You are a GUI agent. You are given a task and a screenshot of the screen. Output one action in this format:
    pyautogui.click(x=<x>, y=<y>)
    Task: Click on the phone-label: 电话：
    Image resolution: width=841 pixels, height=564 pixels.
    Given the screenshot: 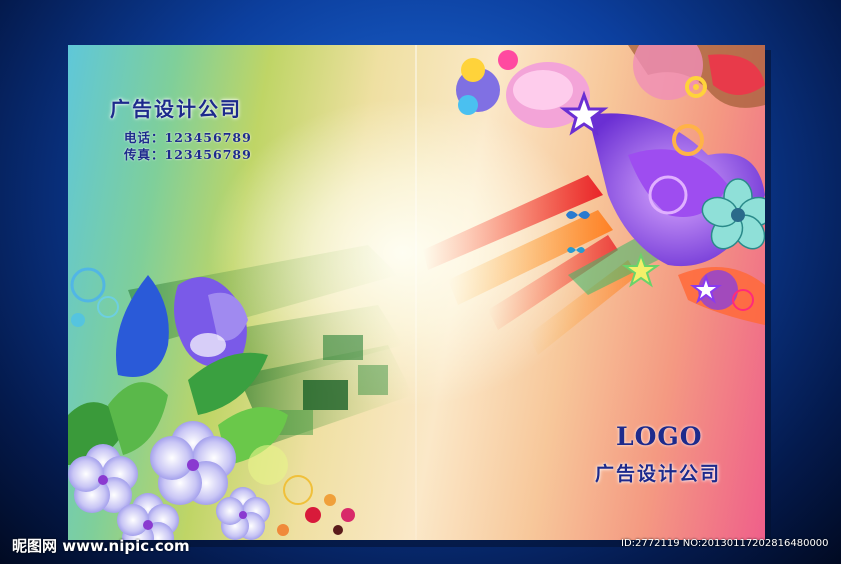 What is the action you would take?
    pyautogui.click(x=144, y=137)
    